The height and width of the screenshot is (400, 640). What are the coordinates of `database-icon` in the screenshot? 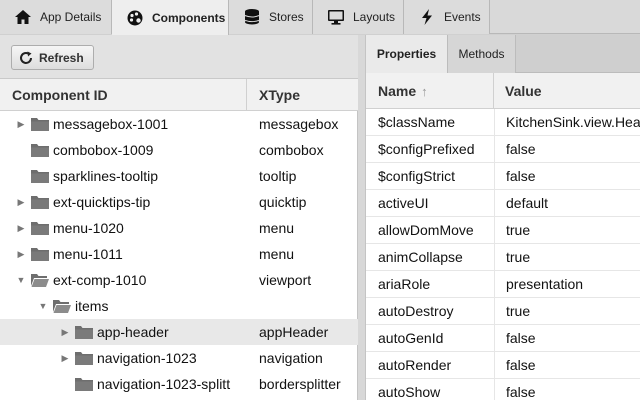 It's located at (252, 17).